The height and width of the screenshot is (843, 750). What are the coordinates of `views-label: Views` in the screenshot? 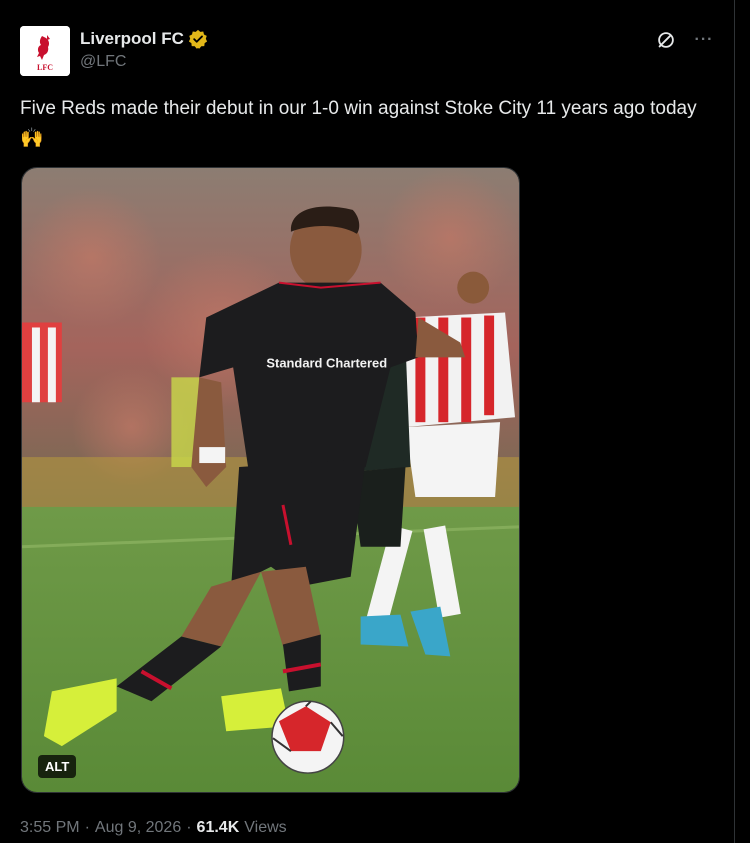 It's located at (265, 827).